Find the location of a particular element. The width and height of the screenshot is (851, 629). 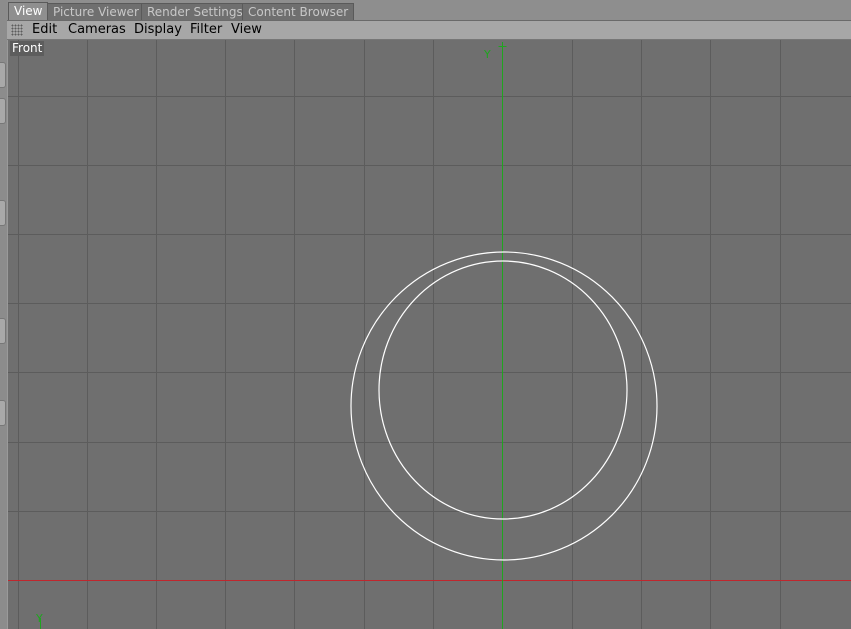

menu-edit: Edit is located at coordinates (44, 30).